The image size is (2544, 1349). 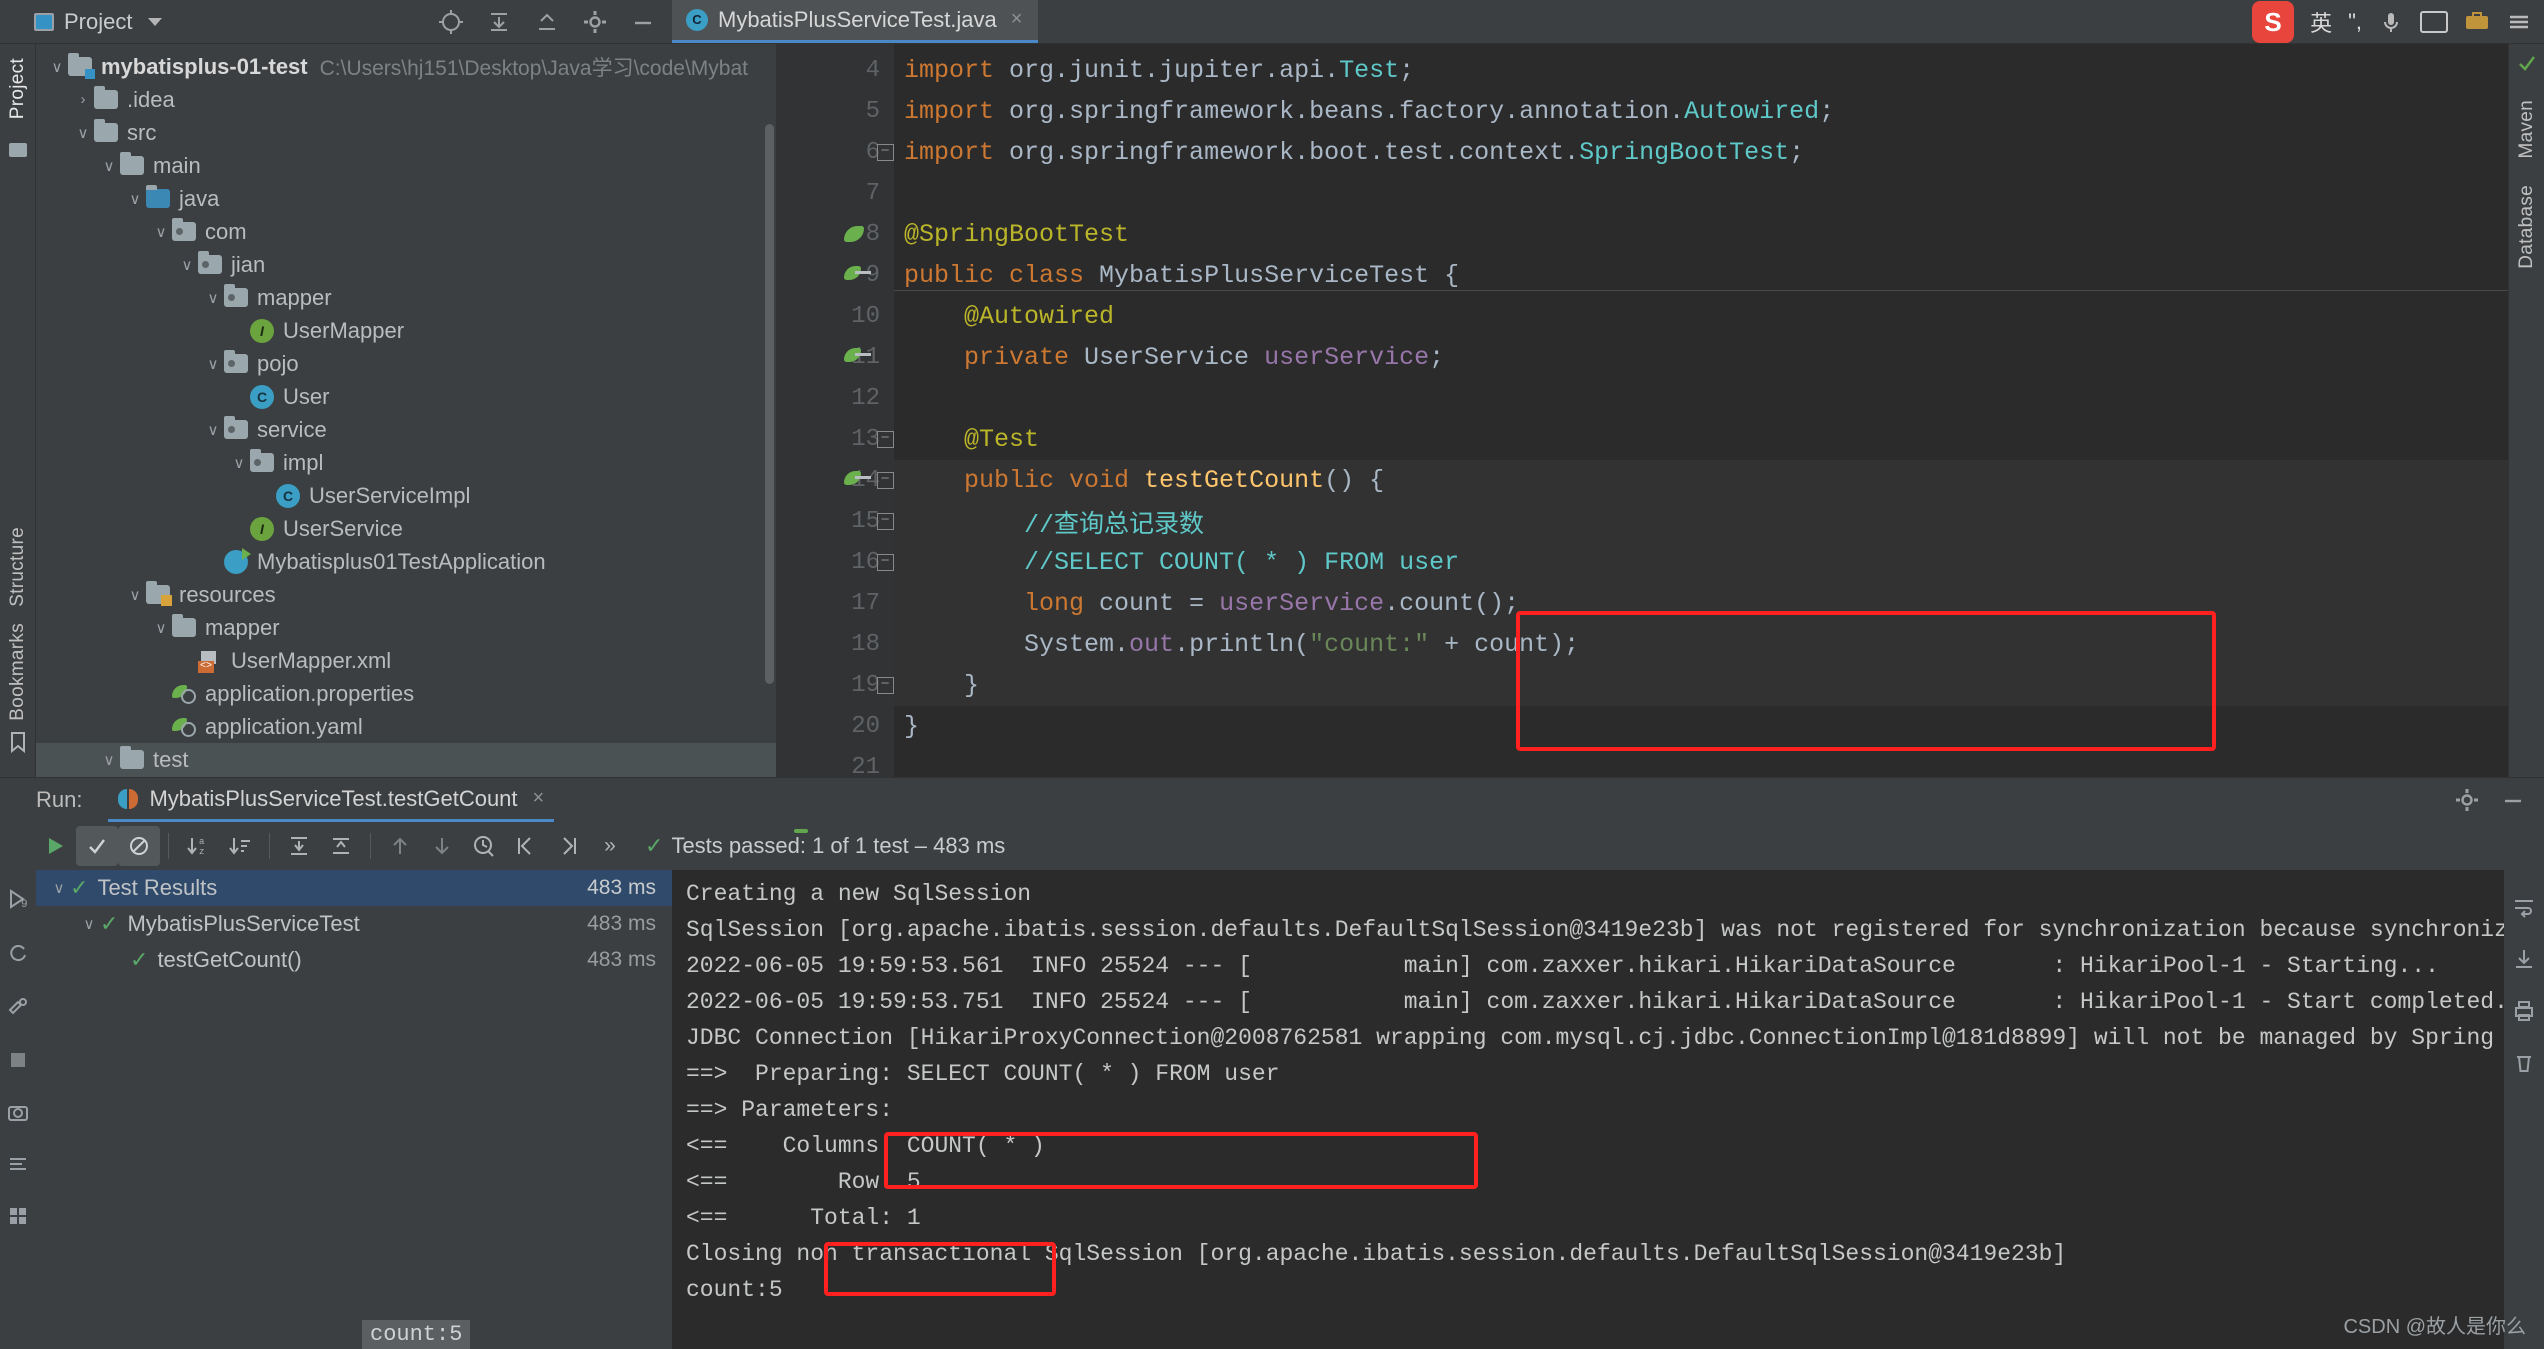 What do you see at coordinates (240, 846) in the screenshot?
I see `sort-by-duration-button` at bounding box center [240, 846].